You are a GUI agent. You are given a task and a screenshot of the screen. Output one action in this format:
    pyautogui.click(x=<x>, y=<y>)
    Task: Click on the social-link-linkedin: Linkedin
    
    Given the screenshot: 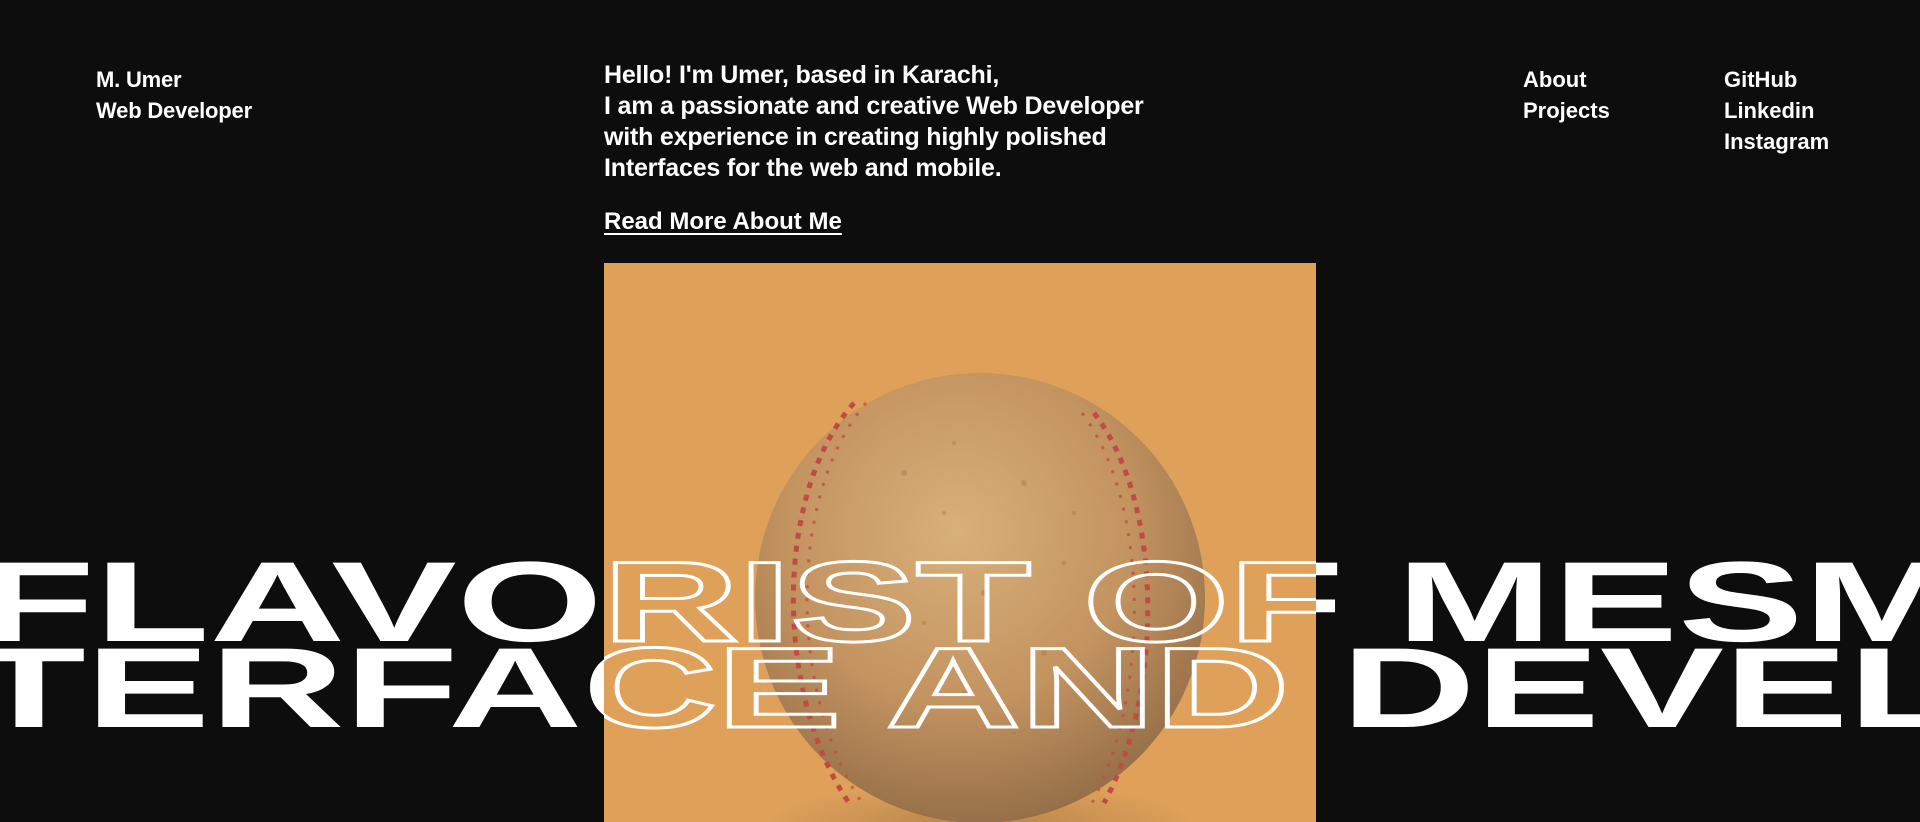 What is the action you would take?
    pyautogui.click(x=1776, y=110)
    